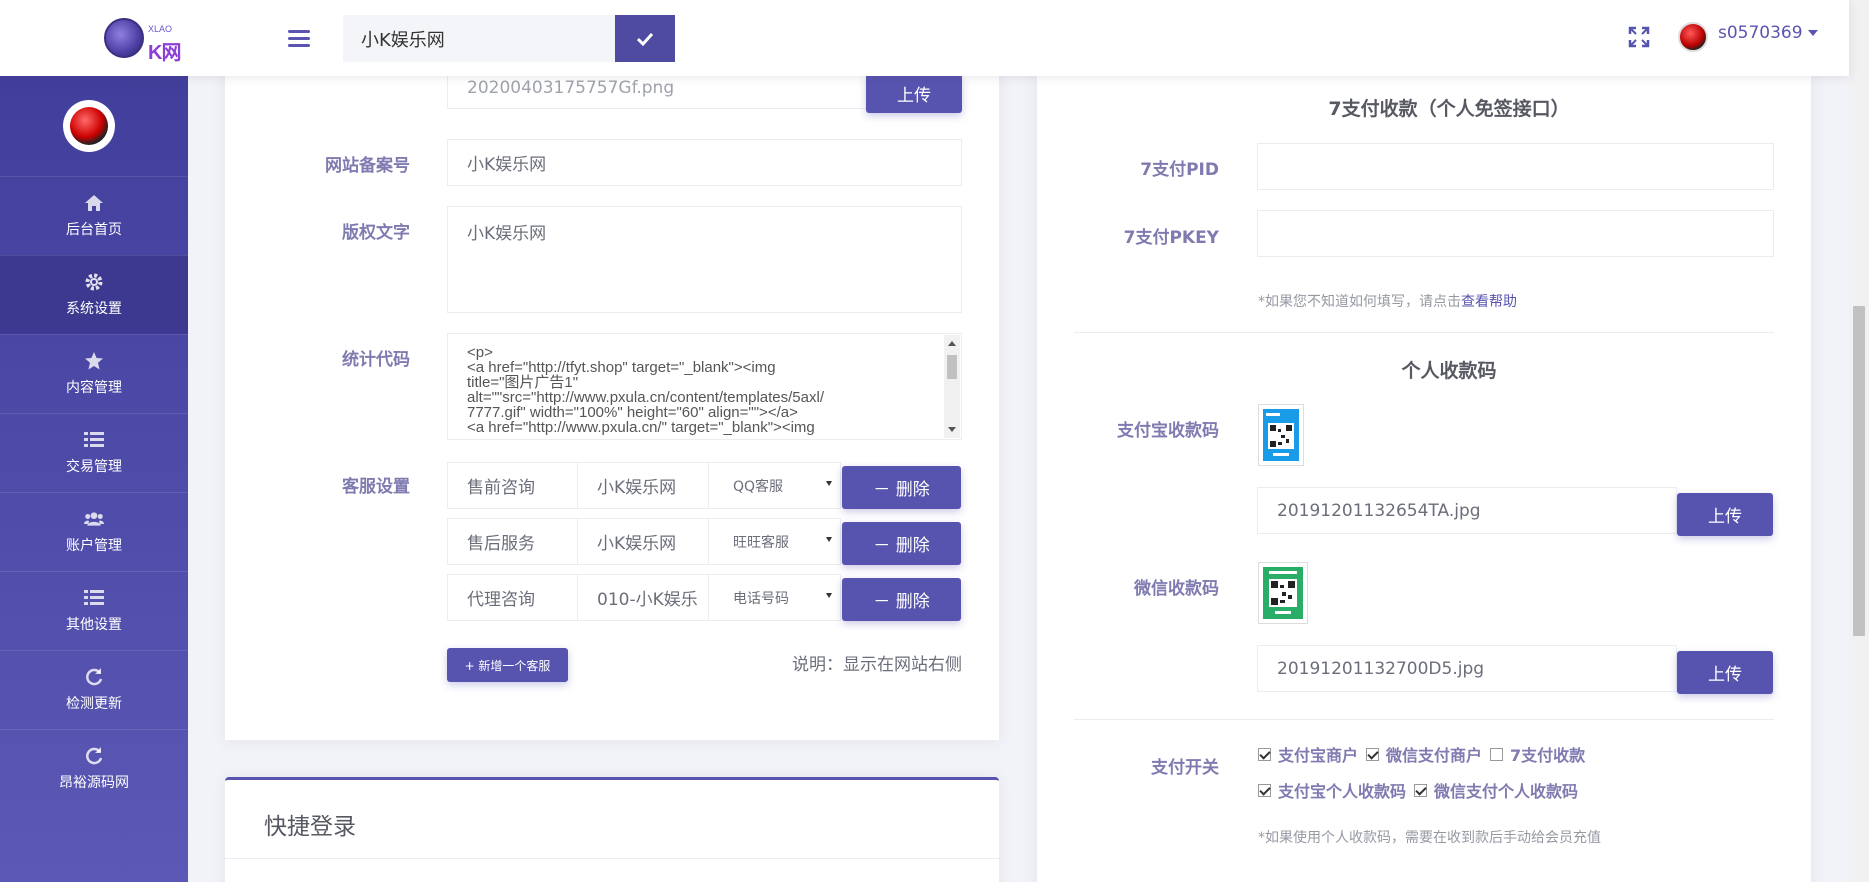  Describe the element at coordinates (914, 93) in the screenshot. I see `logo-upload-button: 上传` at that location.